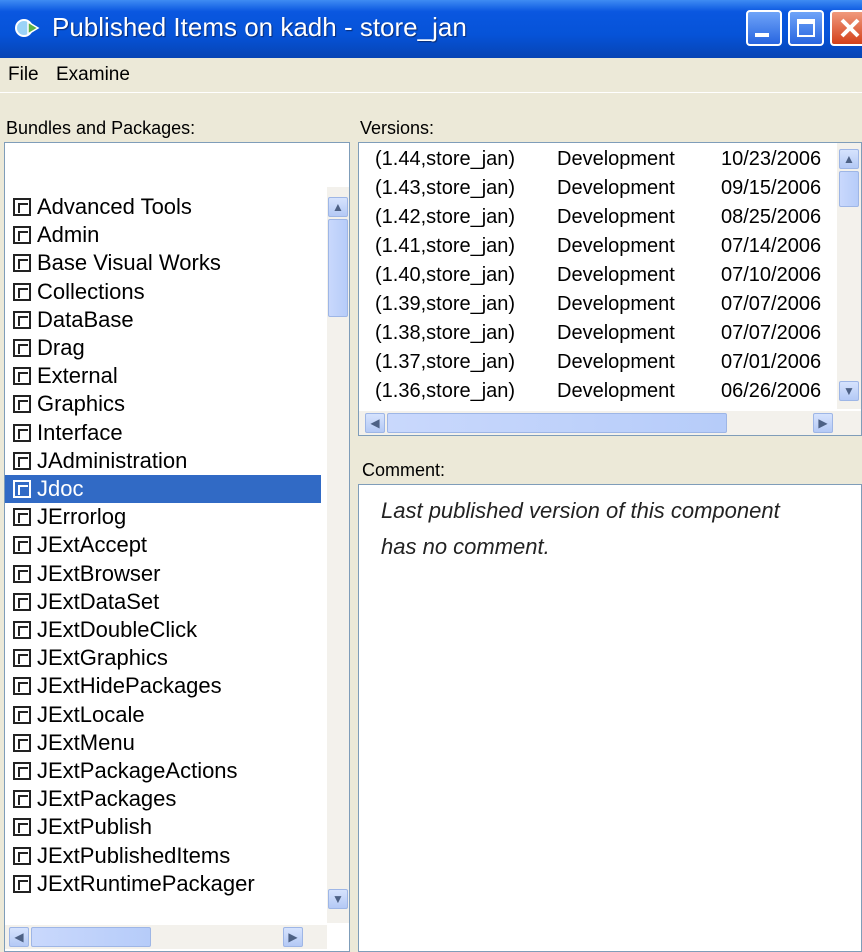  What do you see at coordinates (86, 742) in the screenshot?
I see `list-item-label: JExtMenu` at bounding box center [86, 742].